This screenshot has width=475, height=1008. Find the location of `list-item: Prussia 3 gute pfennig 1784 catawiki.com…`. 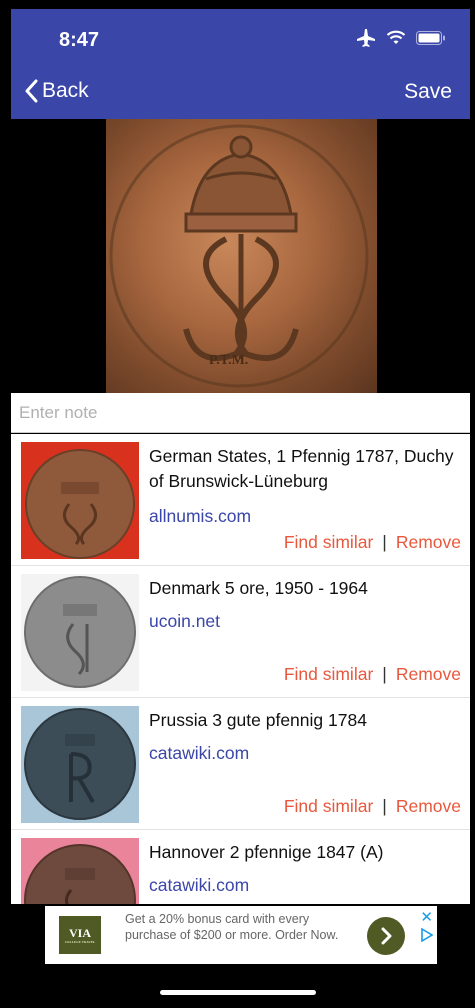

list-item: Prussia 3 gute pfennig 1784 catawiki.com… is located at coordinates (240, 764).